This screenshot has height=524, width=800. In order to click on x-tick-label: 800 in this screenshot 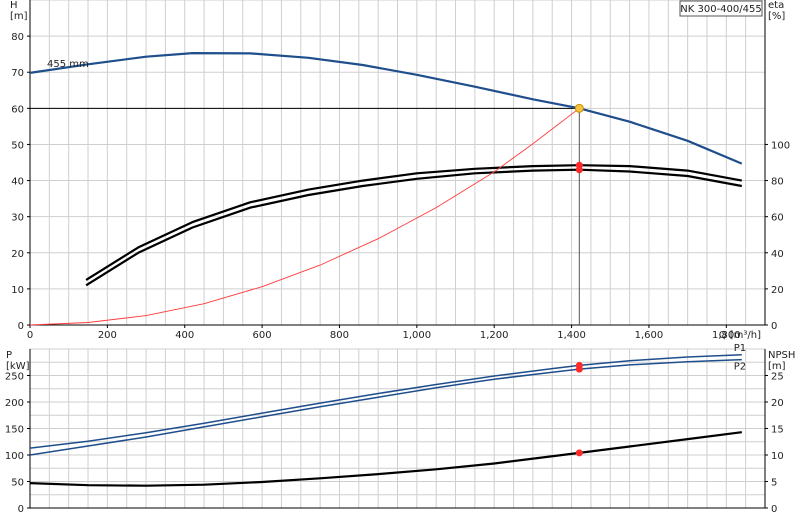, I will do `click(339, 335)`.